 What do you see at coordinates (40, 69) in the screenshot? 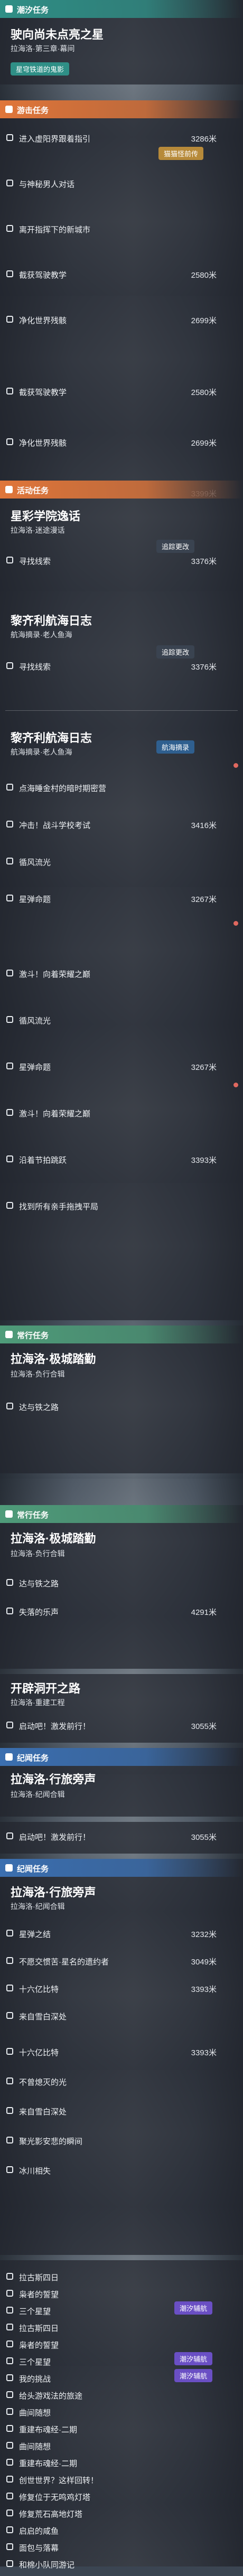
I see `update-badge: 星穹铁道的鬼影` at bounding box center [40, 69].